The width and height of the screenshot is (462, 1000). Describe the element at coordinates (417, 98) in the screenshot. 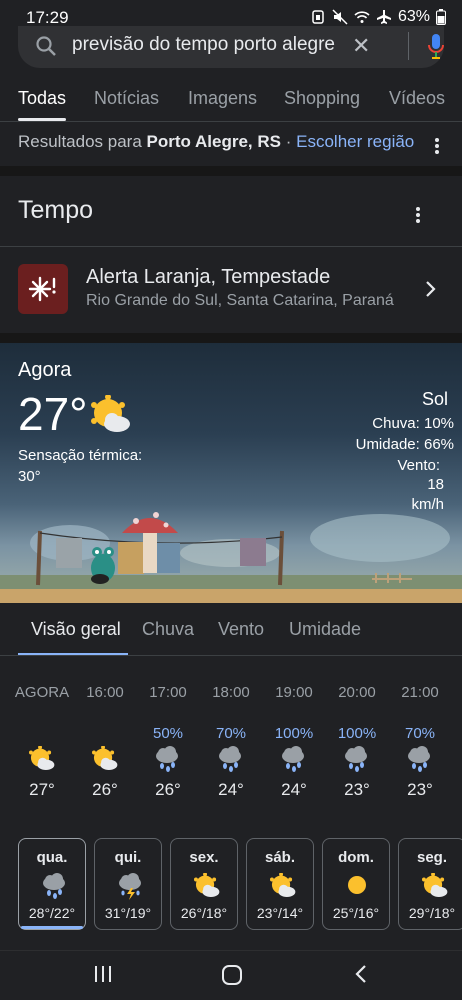

I see `tab-videos: Vídeos` at that location.